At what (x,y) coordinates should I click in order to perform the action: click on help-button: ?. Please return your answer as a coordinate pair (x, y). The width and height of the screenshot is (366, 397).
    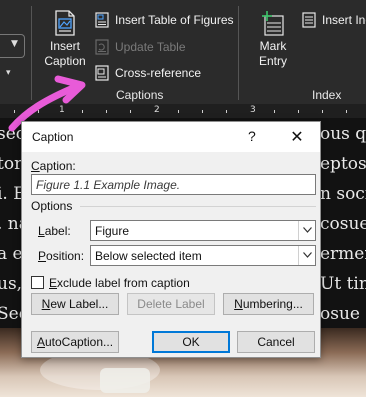
    Looking at the image, I should click on (252, 136).